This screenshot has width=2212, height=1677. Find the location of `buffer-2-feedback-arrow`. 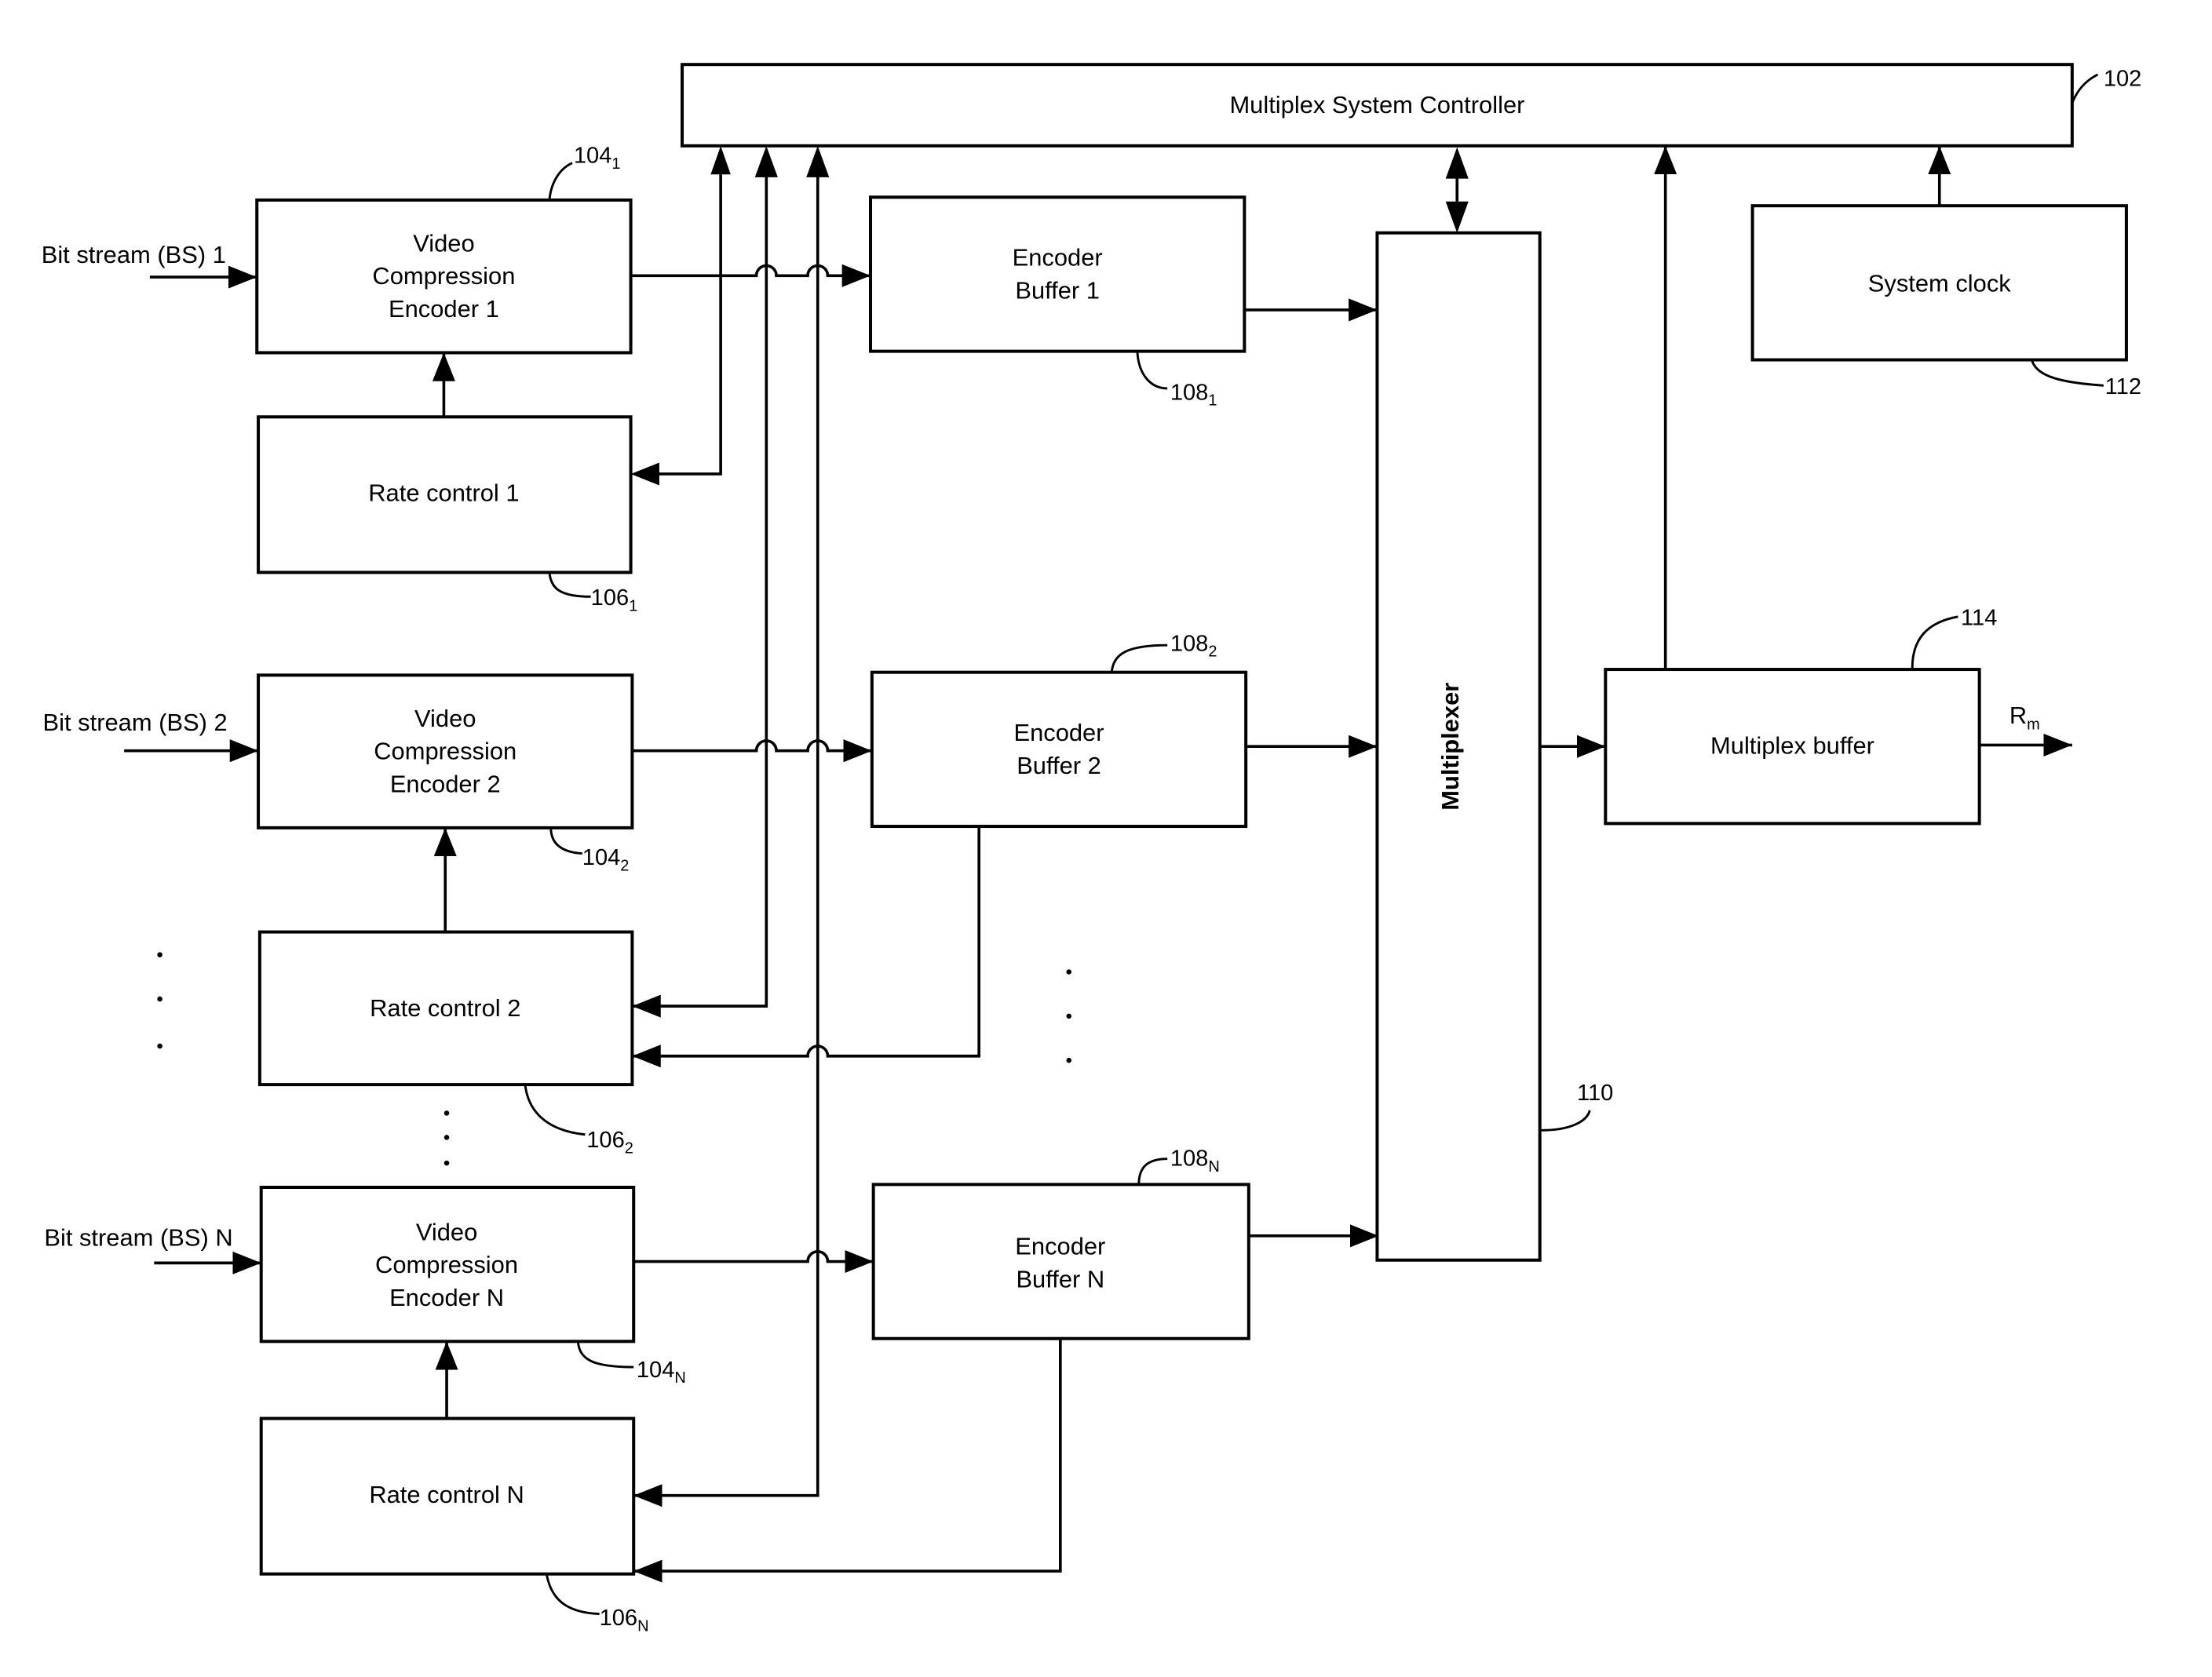

buffer-2-feedback-arrow is located at coordinates (806, 947).